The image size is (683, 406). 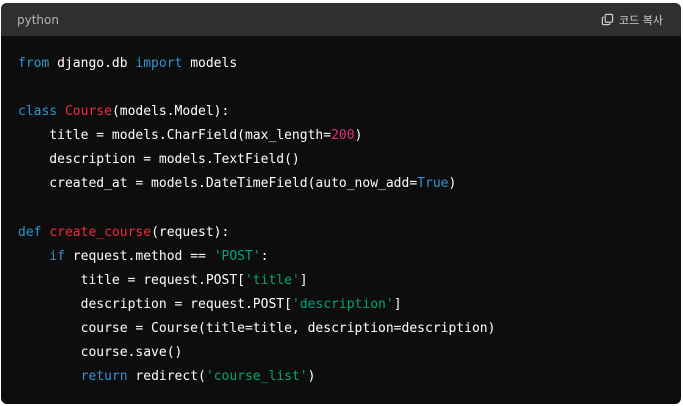 I want to click on code-token: if, so click(x=57, y=256).